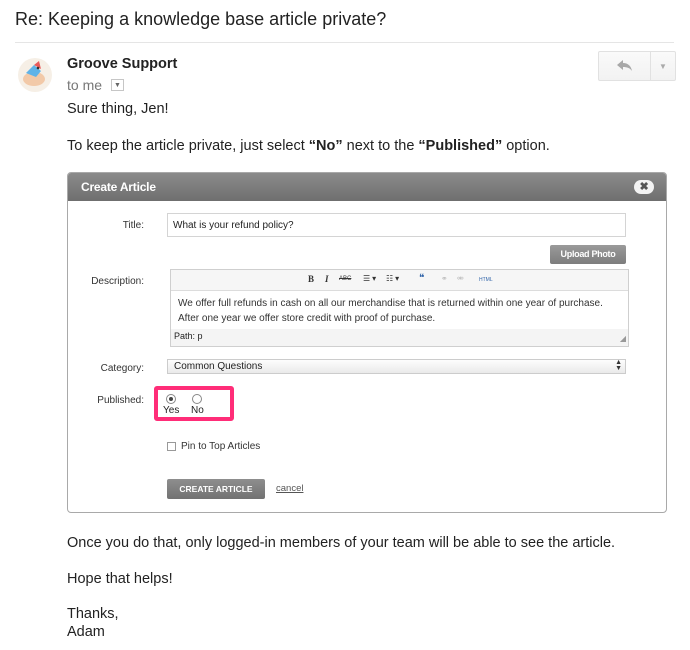  I want to click on pin-to-top-checkbox, so click(171, 446).